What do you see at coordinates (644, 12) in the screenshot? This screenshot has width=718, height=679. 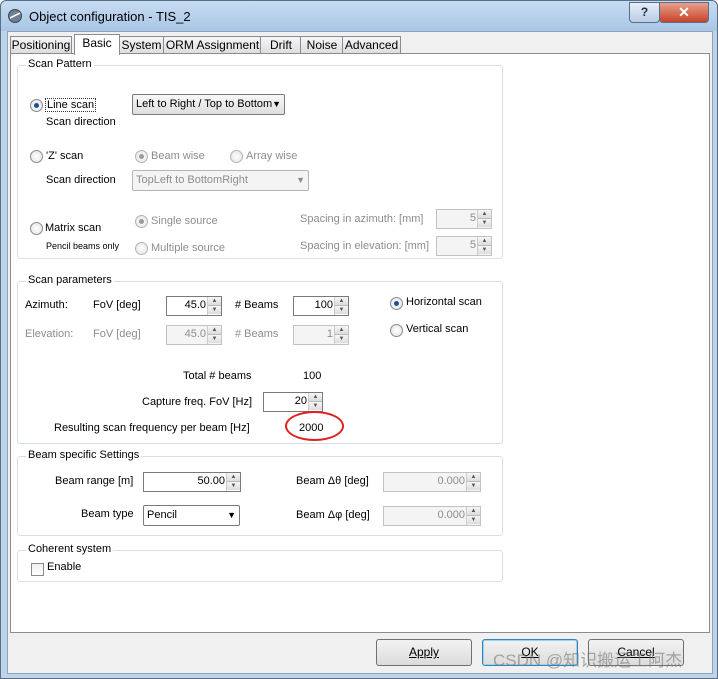 I see `help-button: ?` at bounding box center [644, 12].